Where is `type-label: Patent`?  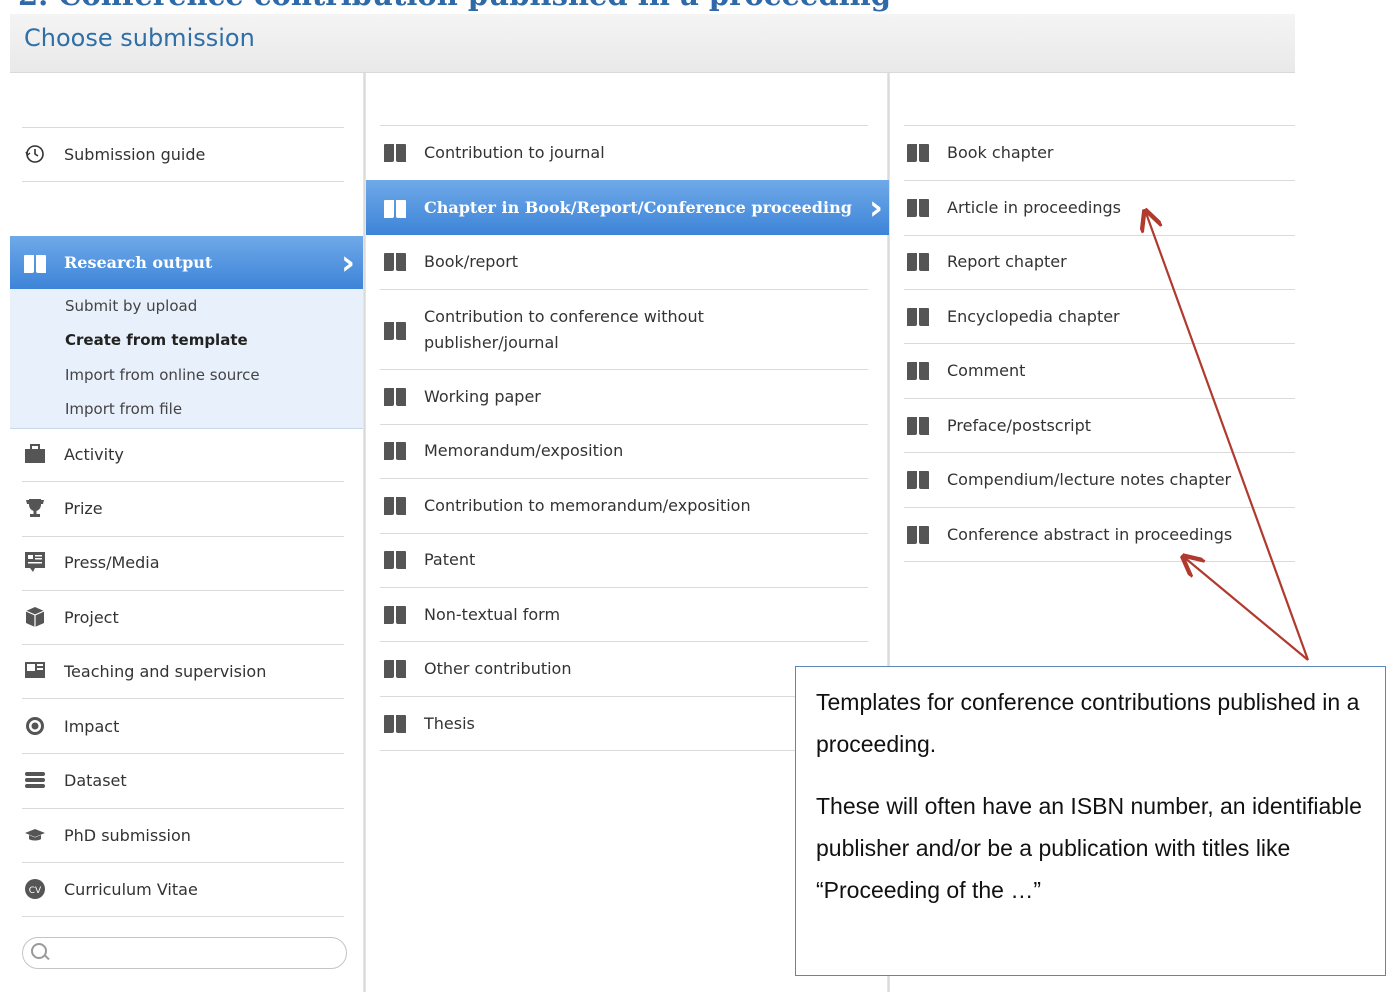 type-label: Patent is located at coordinates (450, 559).